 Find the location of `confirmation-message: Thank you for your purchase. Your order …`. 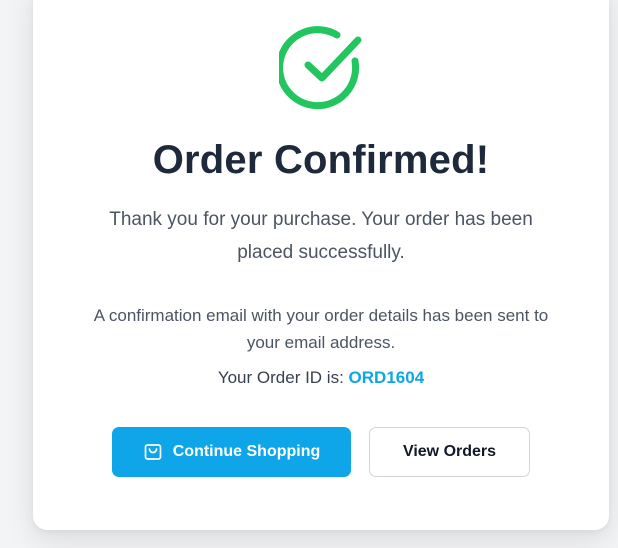

confirmation-message: Thank you for your purchase. Your order … is located at coordinates (321, 236).